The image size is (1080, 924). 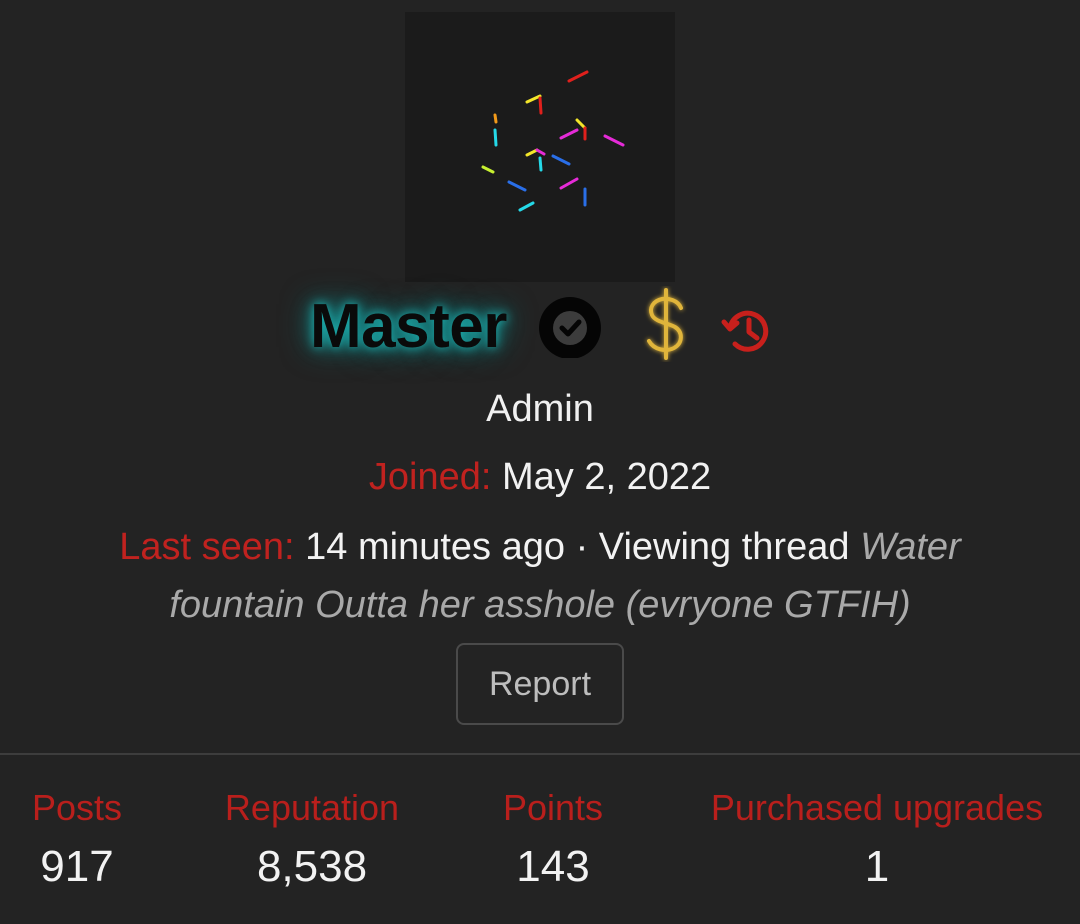 What do you see at coordinates (724, 547) in the screenshot?
I see `activity-text: Viewing thread` at bounding box center [724, 547].